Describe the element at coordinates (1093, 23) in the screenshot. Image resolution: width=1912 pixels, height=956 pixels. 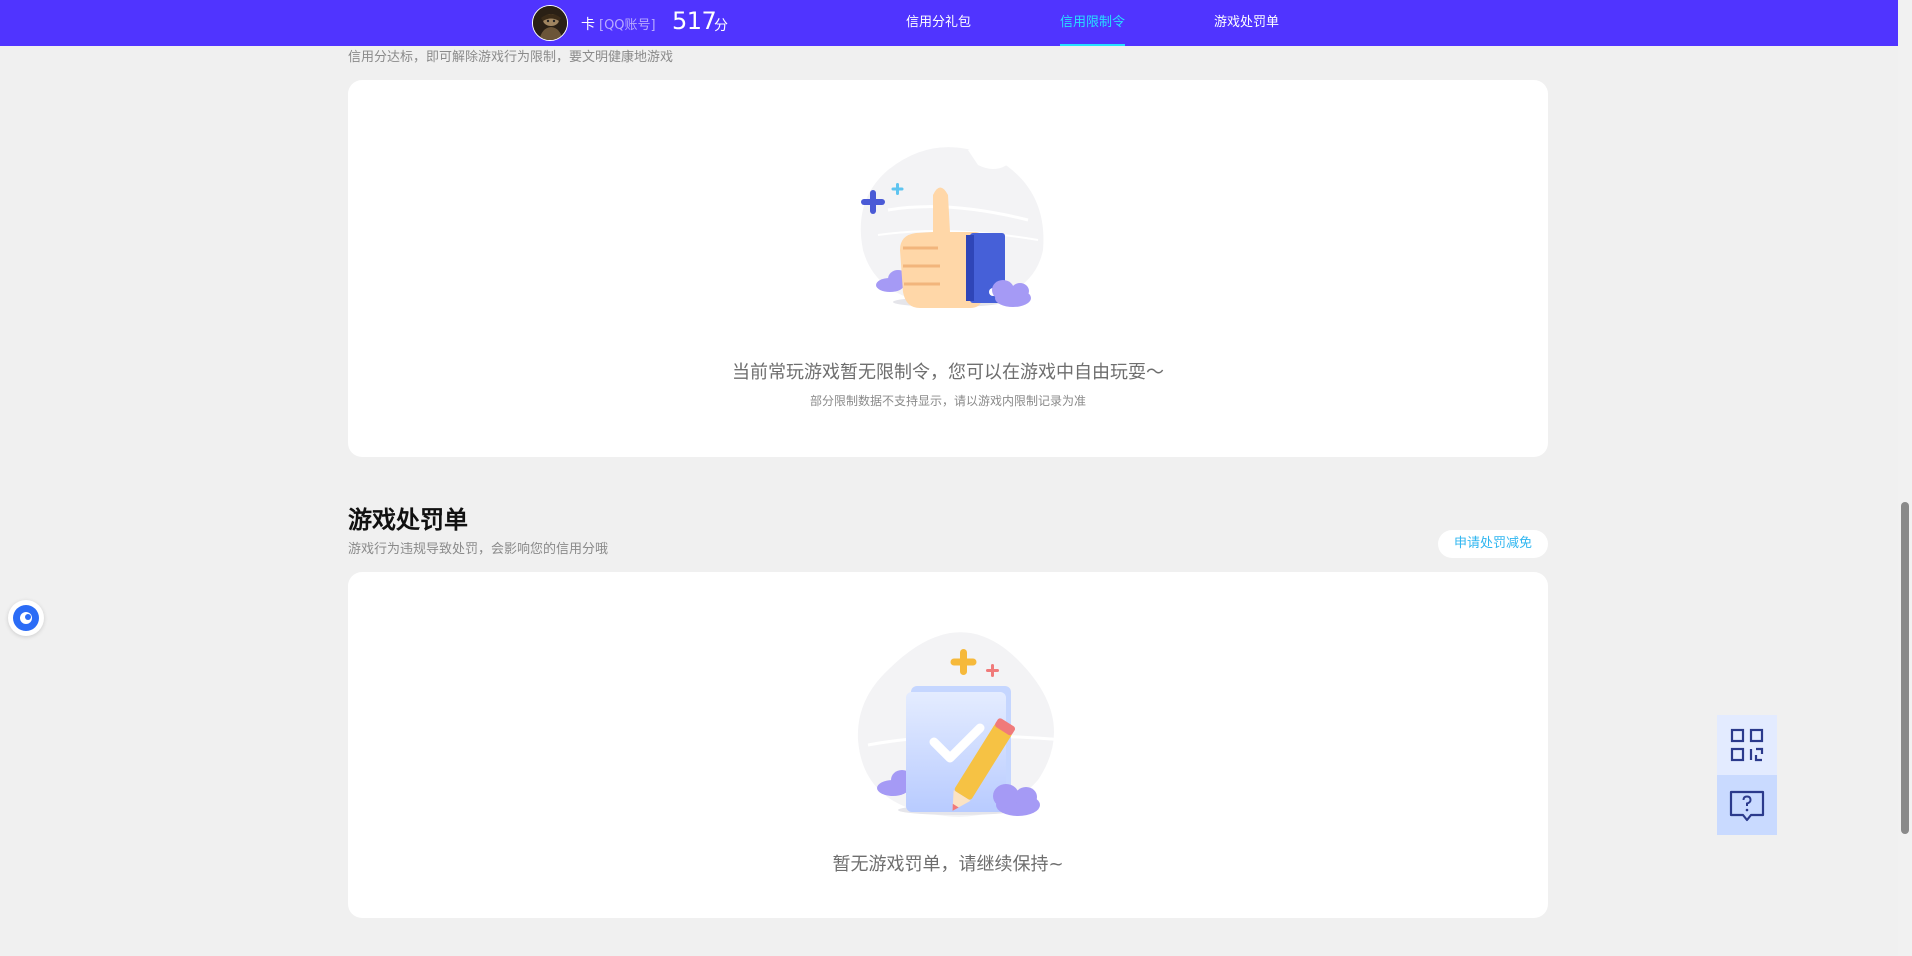
I see `tab-credit-restriction: 信用限制令` at that location.